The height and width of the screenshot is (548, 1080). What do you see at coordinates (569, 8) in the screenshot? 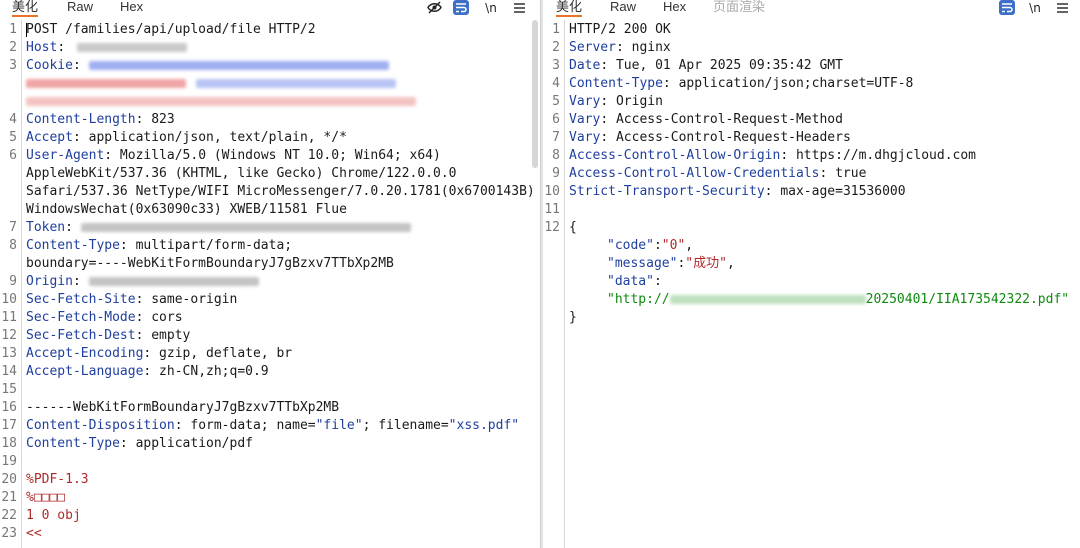
I see `response-tab-pretty: 美化` at bounding box center [569, 8].